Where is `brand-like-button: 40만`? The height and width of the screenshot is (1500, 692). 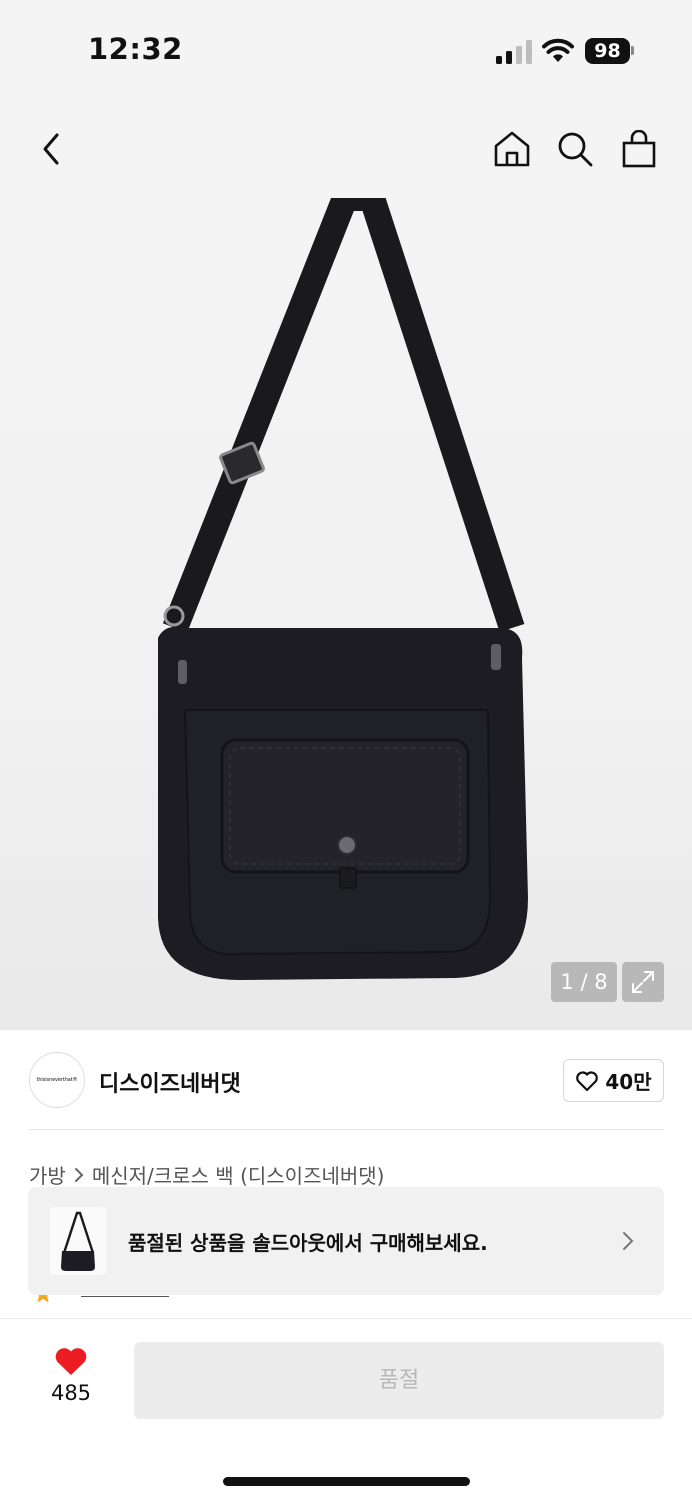
brand-like-button: 40만 is located at coordinates (613, 1080).